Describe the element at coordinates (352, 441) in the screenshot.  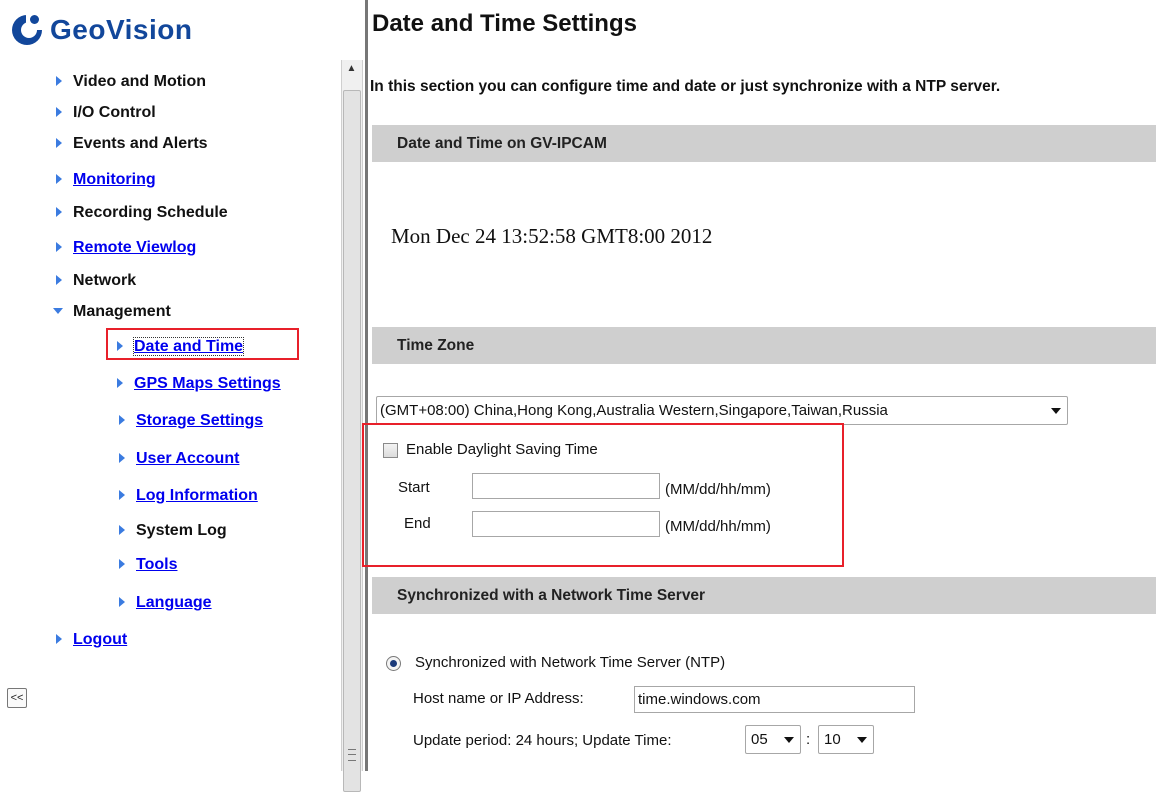
I see `scroll-thumb` at that location.